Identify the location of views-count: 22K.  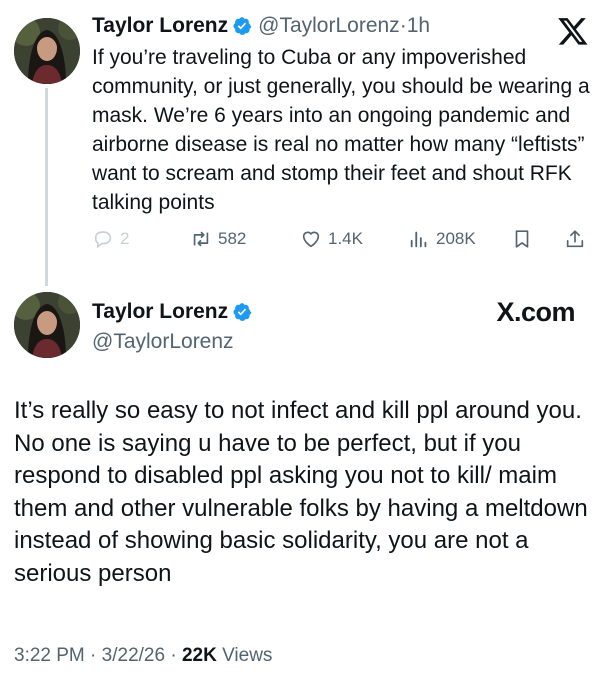
(199, 655).